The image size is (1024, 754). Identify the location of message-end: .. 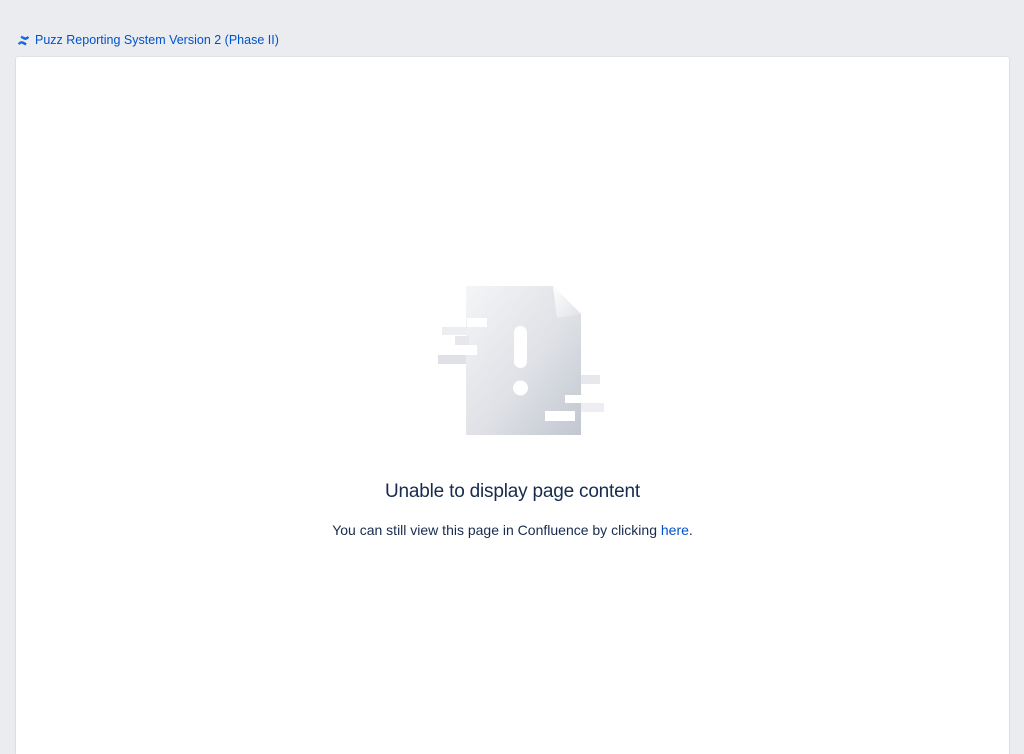
(690, 530).